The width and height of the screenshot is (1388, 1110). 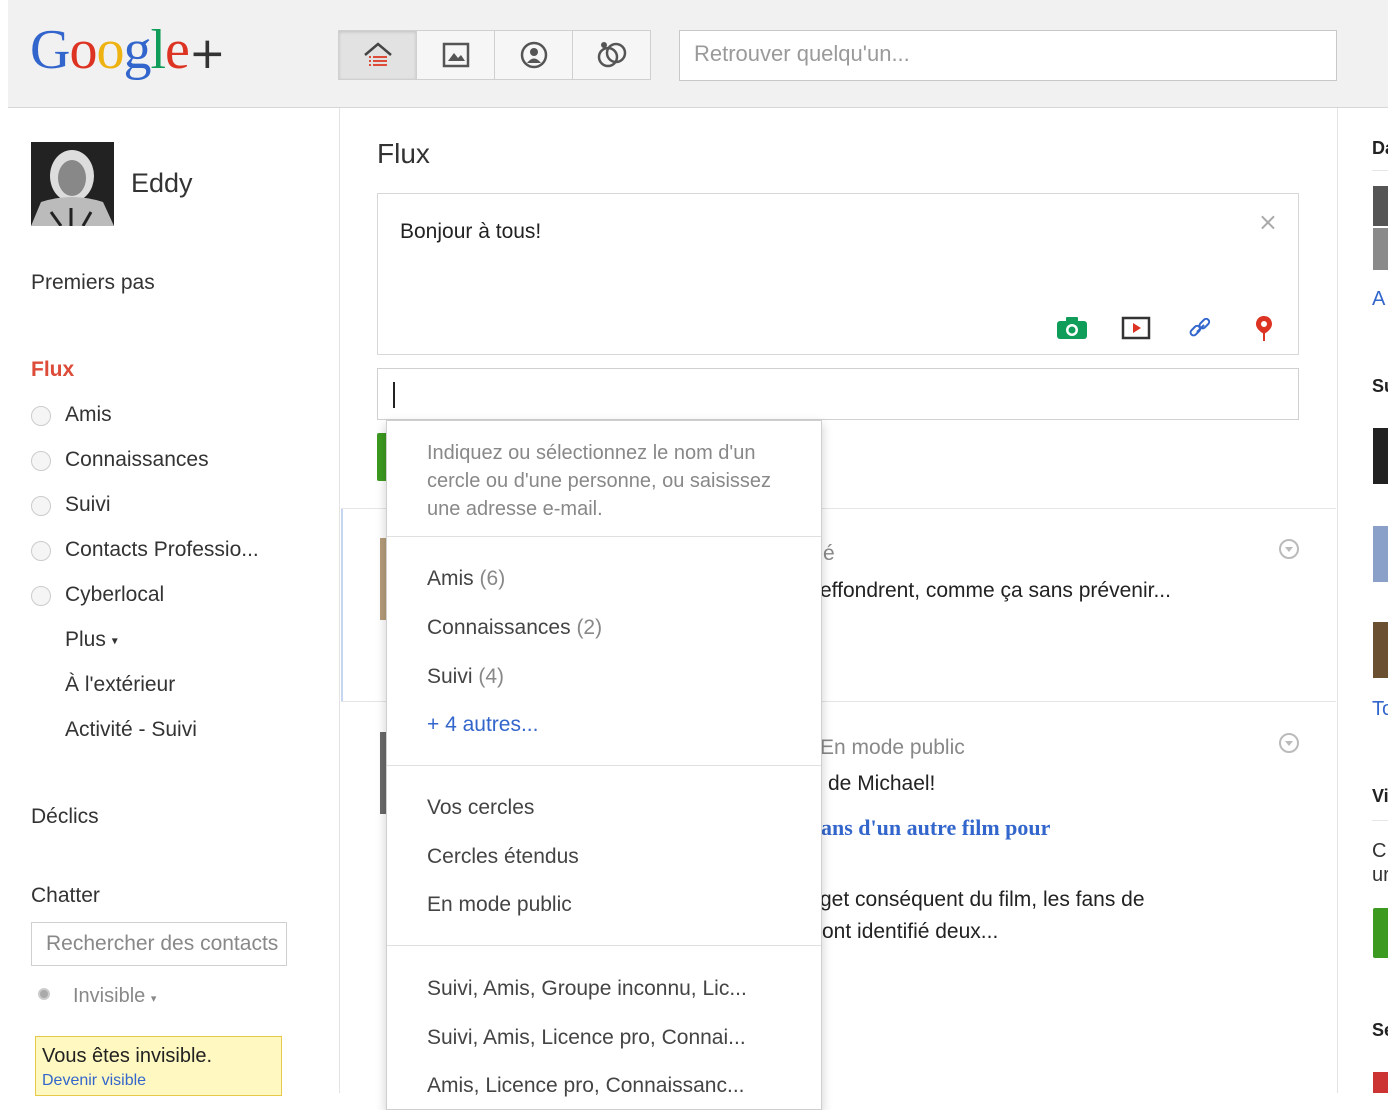 I want to click on location-pin-icon, so click(x=1264, y=328).